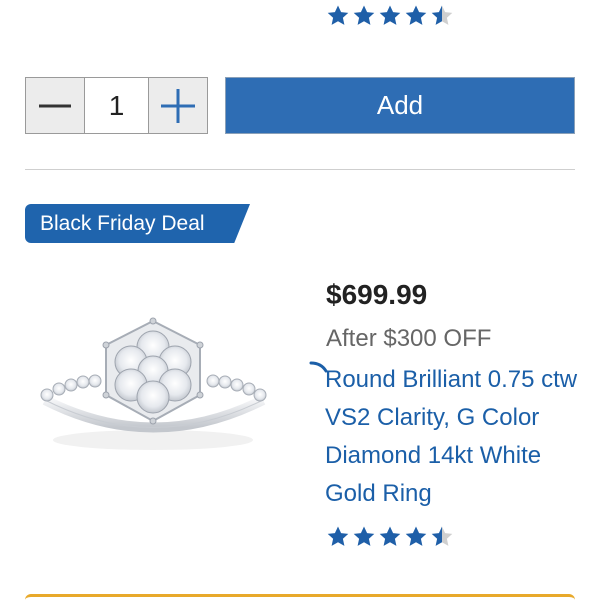 This screenshot has width=600, height=604. I want to click on discount-text: After $300 OFF, so click(409, 338).